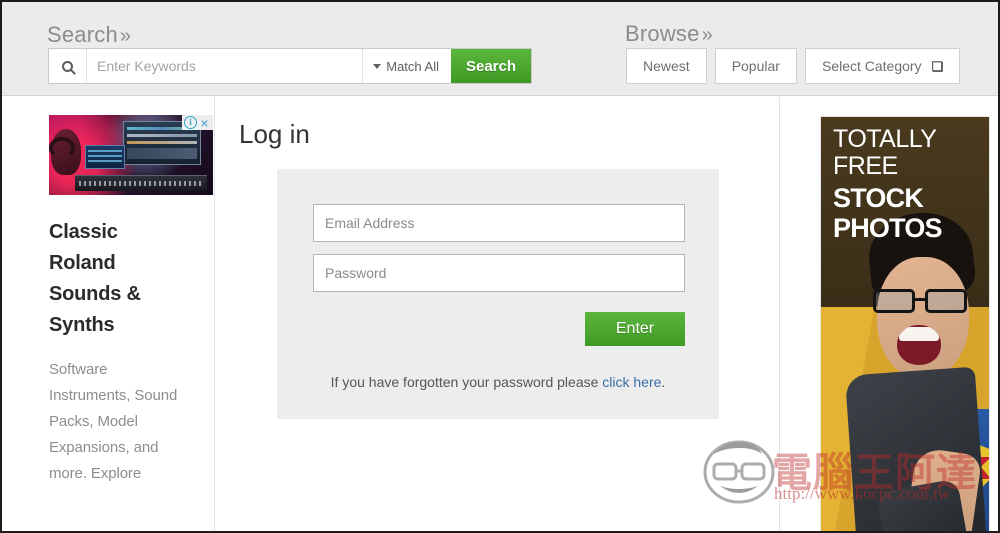 The width and height of the screenshot is (1000, 533). What do you see at coordinates (225, 66) in the screenshot?
I see `search-input` at bounding box center [225, 66].